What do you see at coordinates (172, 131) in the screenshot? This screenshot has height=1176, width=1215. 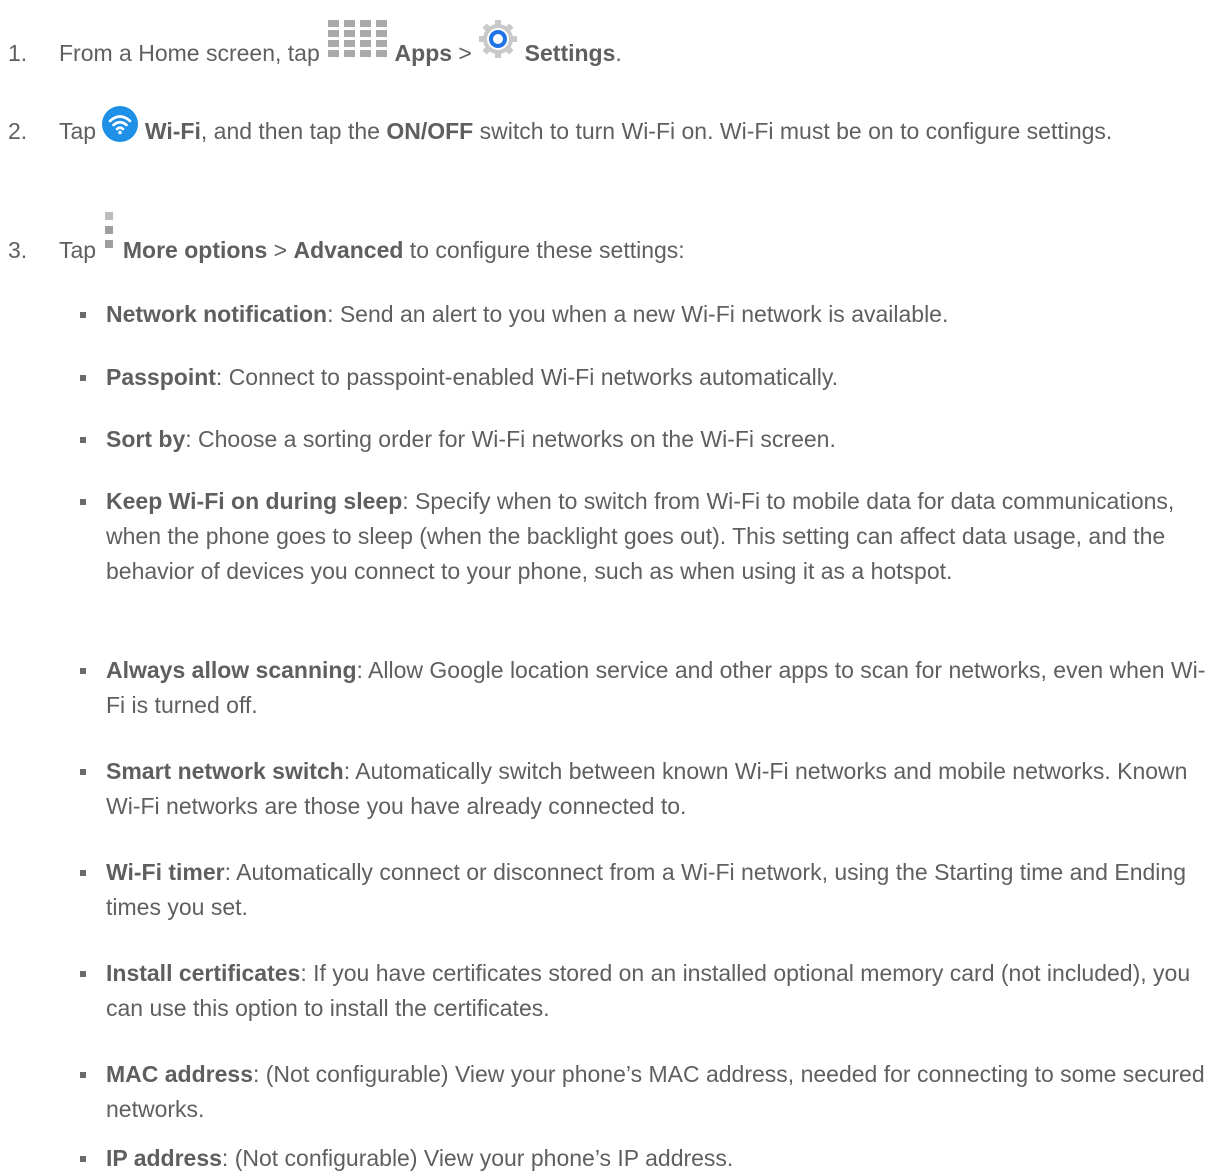 I see `wifi-label: Wi-Fi` at bounding box center [172, 131].